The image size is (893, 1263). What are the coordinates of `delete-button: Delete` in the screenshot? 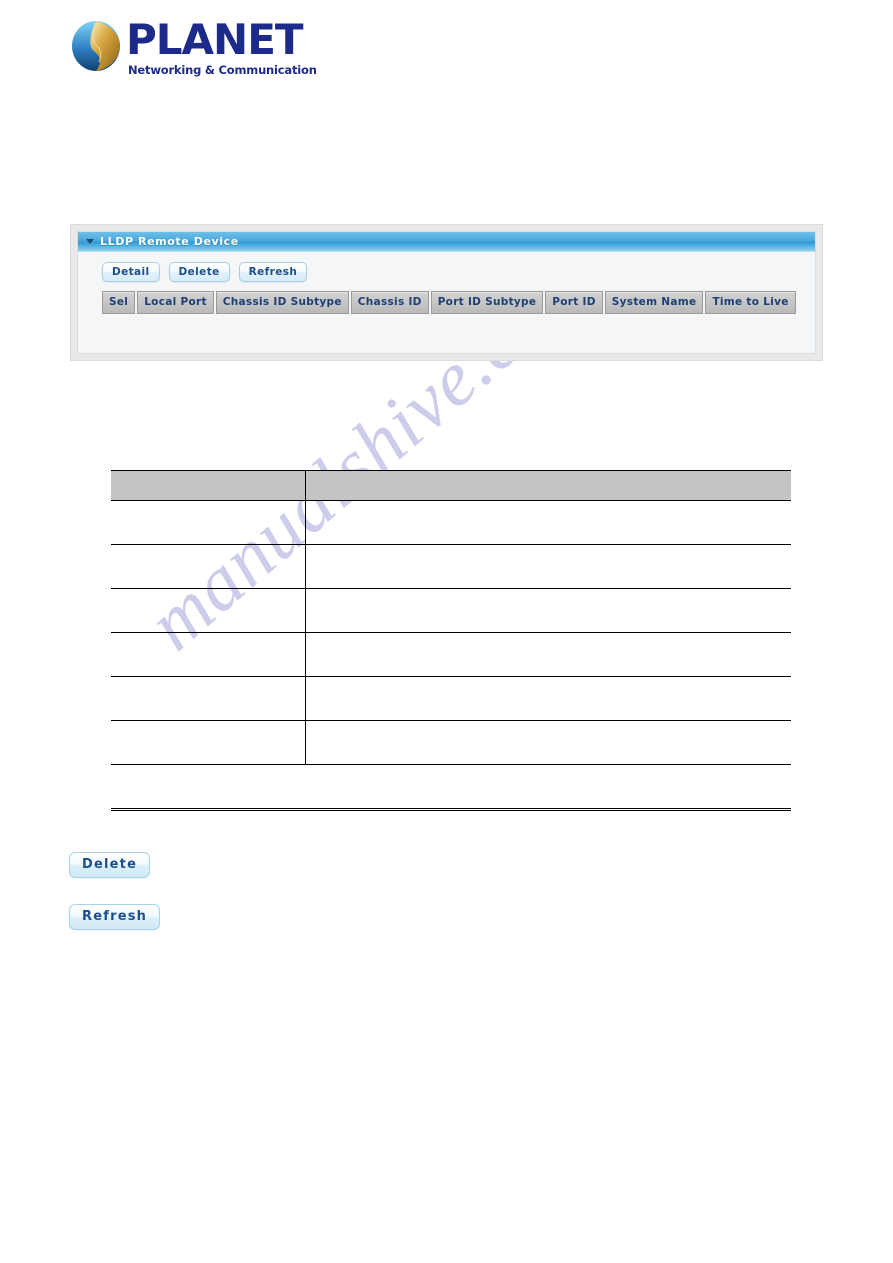 It's located at (199, 272).